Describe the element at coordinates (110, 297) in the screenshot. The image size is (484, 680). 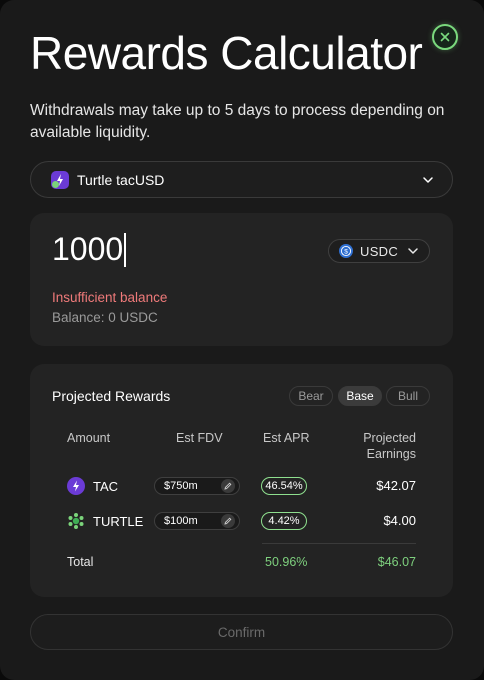
I see `insufficient-balance-error: Insufficient balance` at that location.